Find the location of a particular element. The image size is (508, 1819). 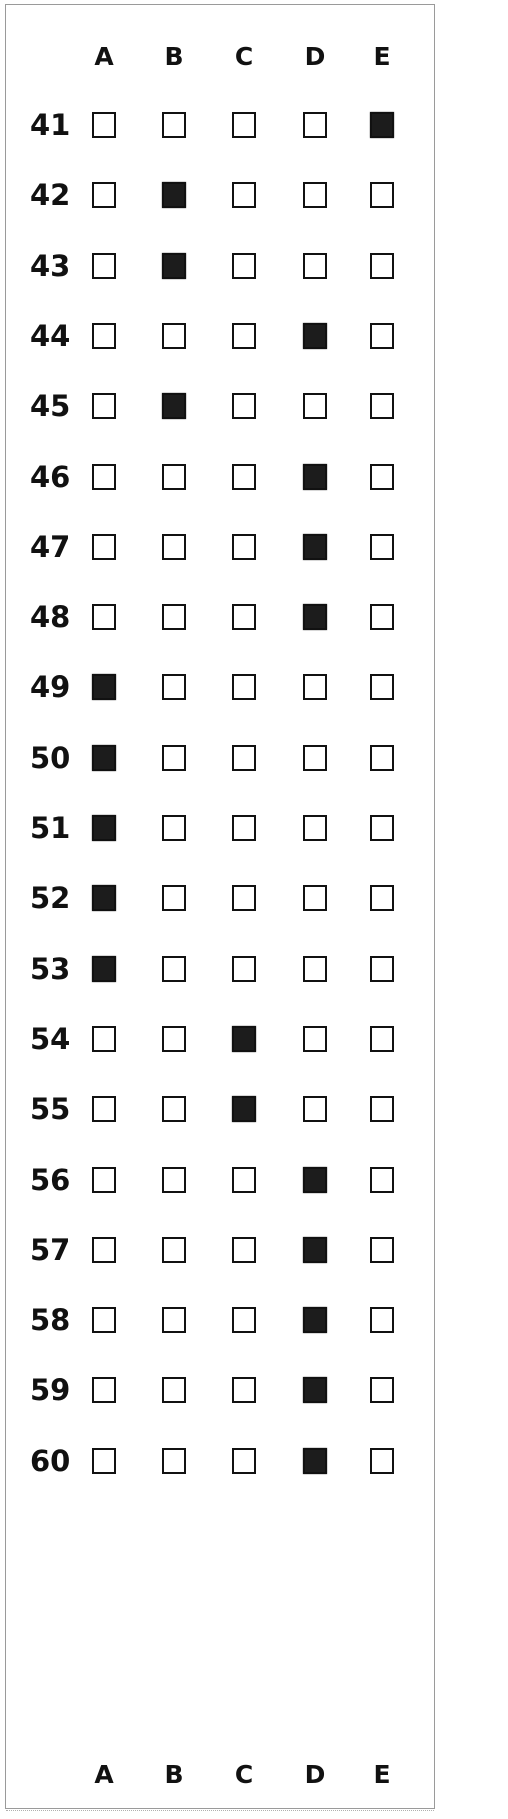

bubble-57-b is located at coordinates (174, 1249).